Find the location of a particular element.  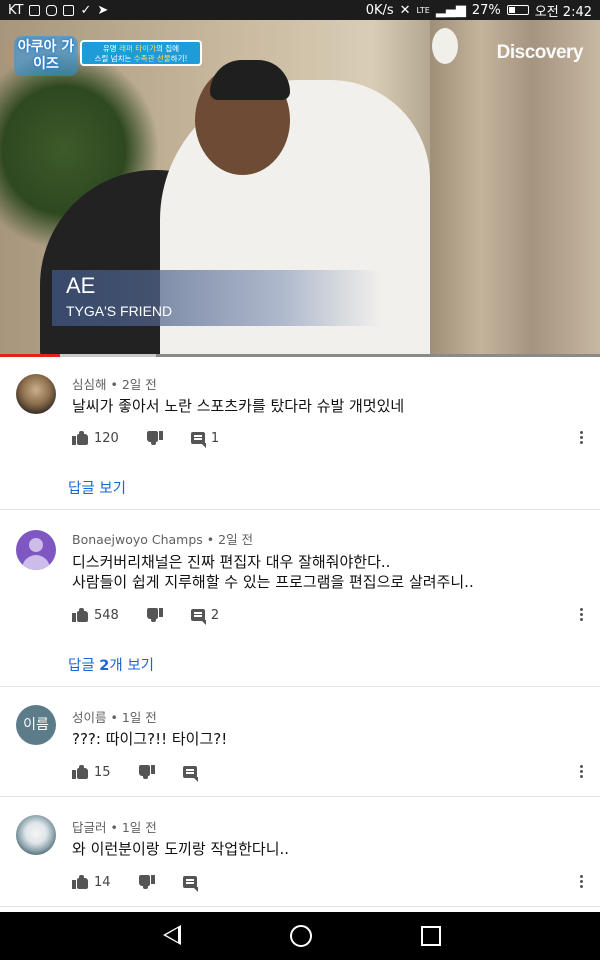

instagram-icon is located at coordinates (52, 10).